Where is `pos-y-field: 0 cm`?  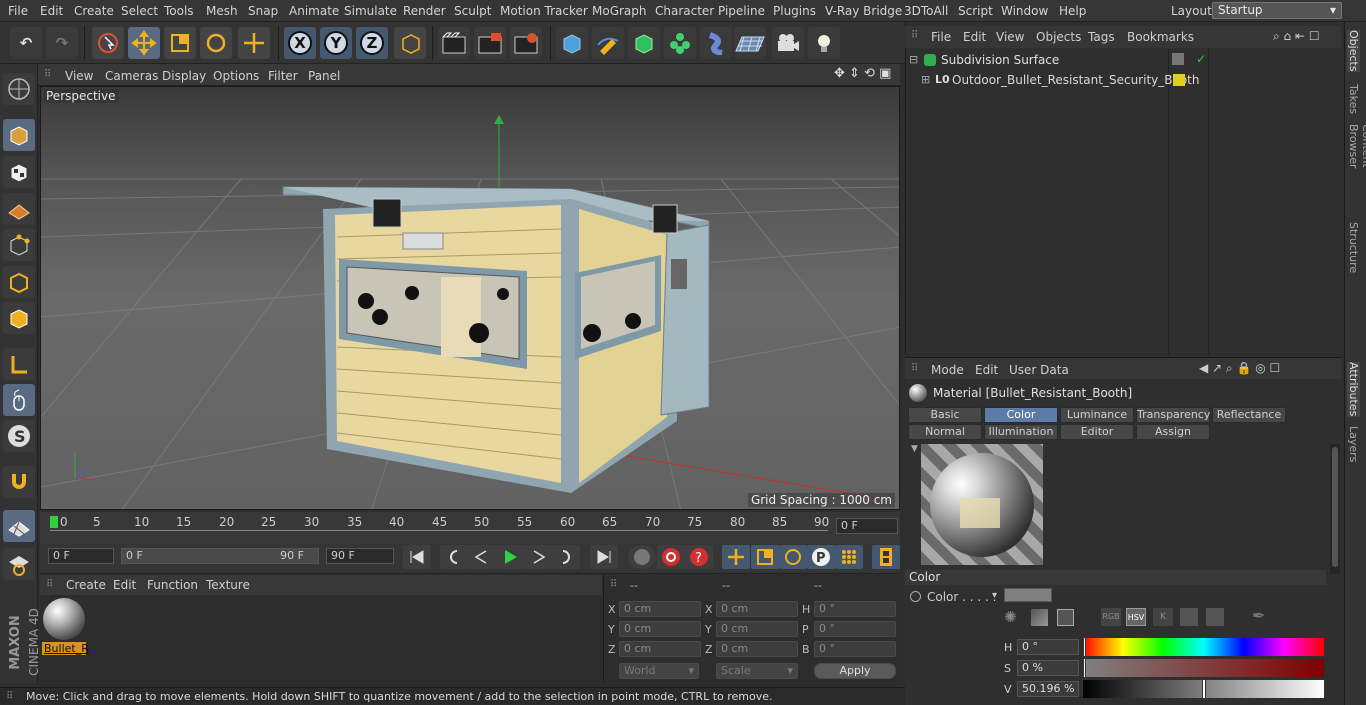 pos-y-field: 0 cm is located at coordinates (660, 629).